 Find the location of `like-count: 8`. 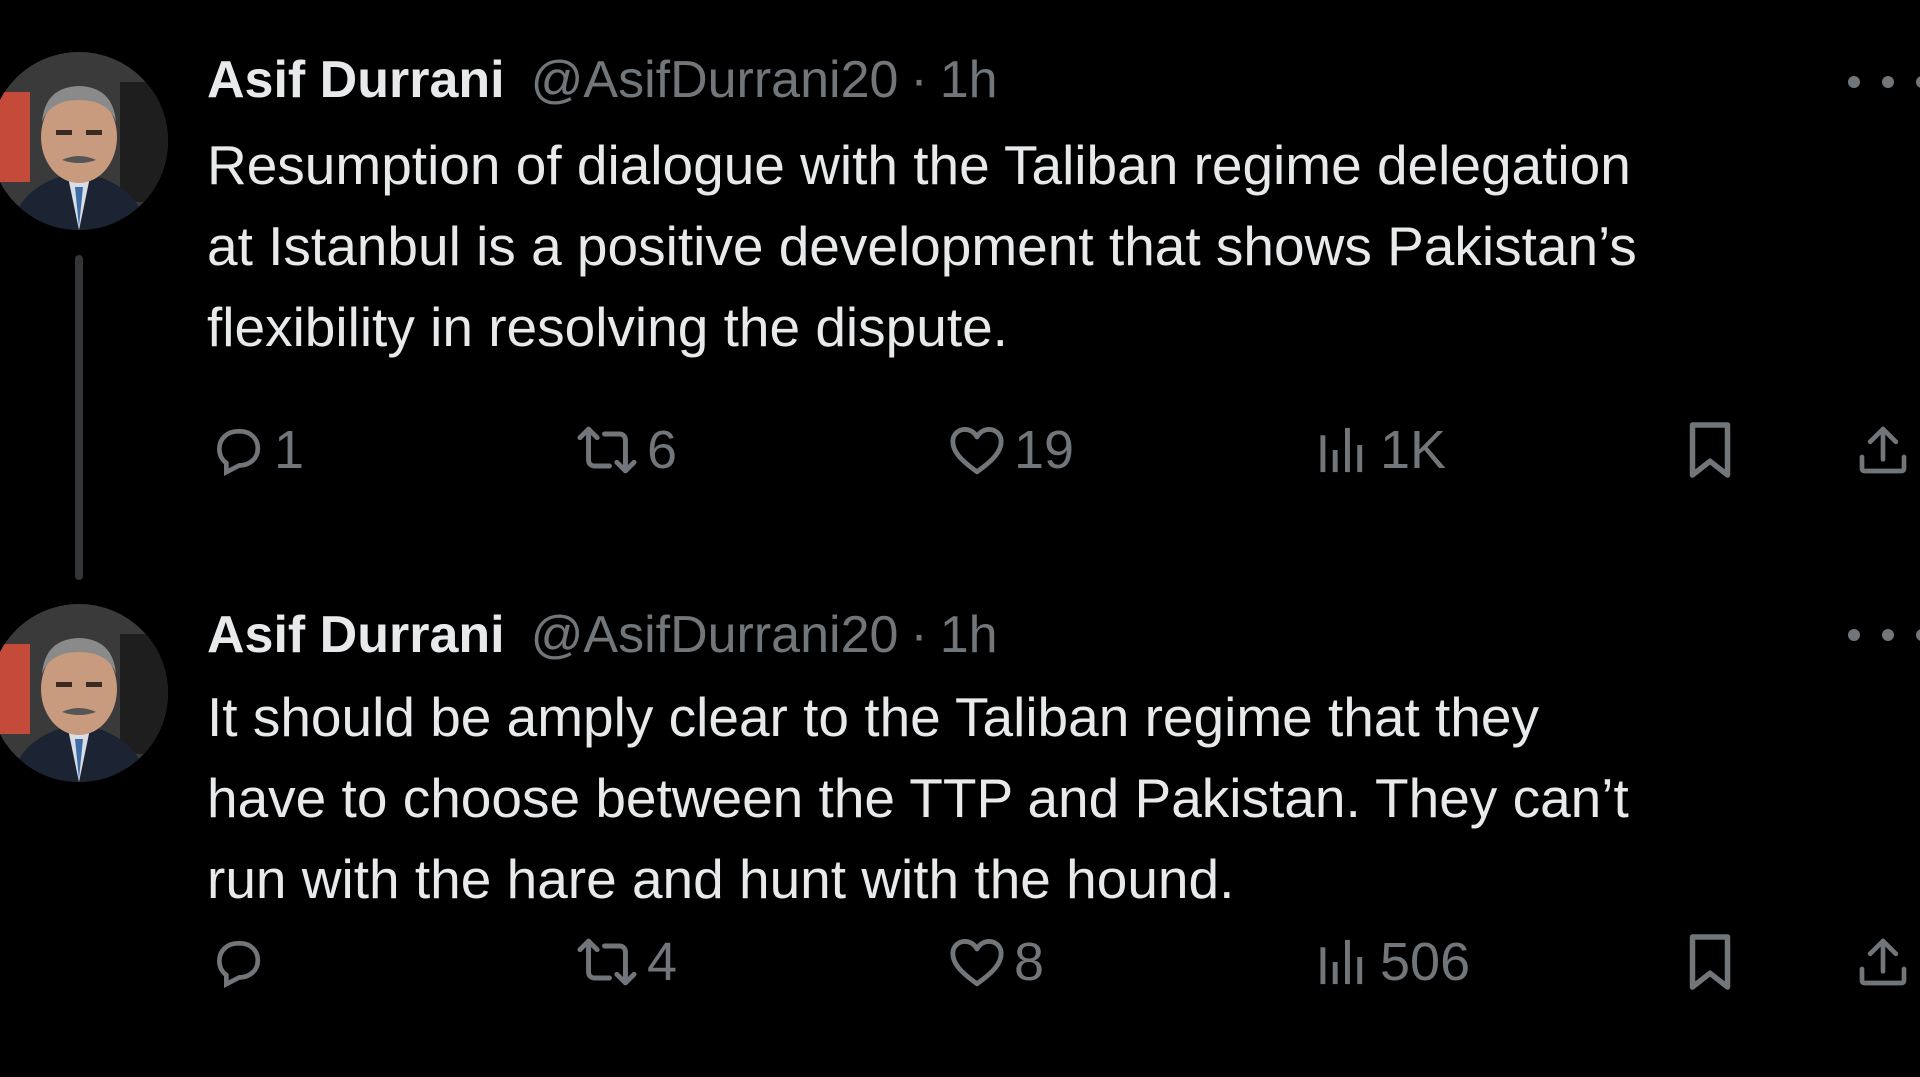

like-count: 8 is located at coordinates (1029, 962).